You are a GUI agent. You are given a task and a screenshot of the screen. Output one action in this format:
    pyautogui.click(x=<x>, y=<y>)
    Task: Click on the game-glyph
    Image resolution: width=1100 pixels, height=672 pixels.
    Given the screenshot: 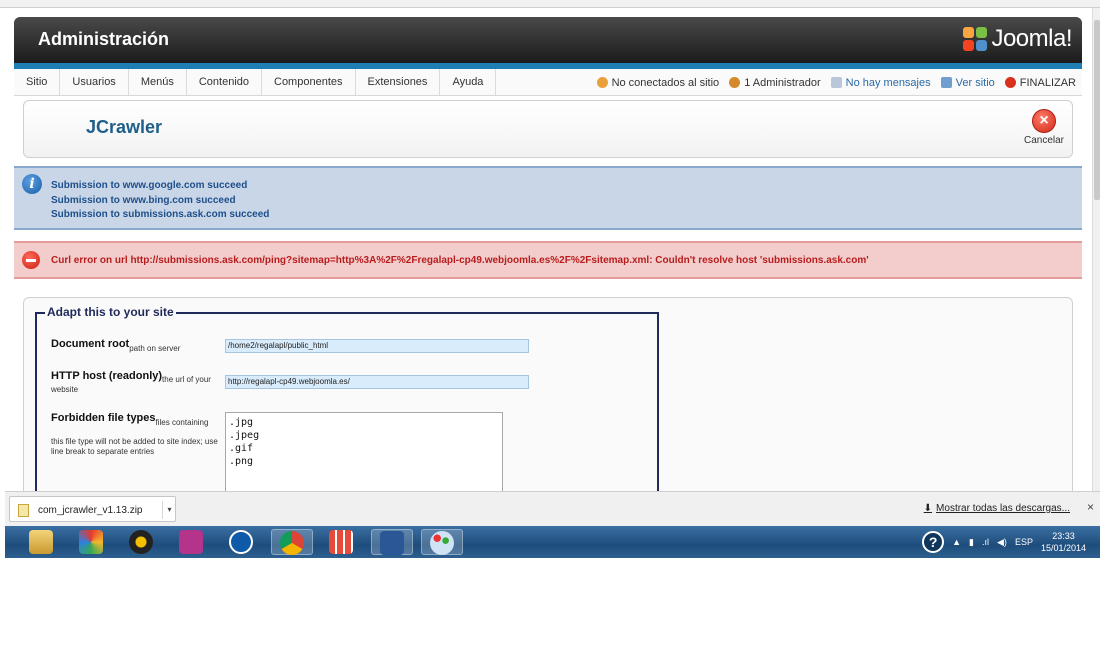 What is the action you would take?
    pyautogui.click(x=91, y=542)
    